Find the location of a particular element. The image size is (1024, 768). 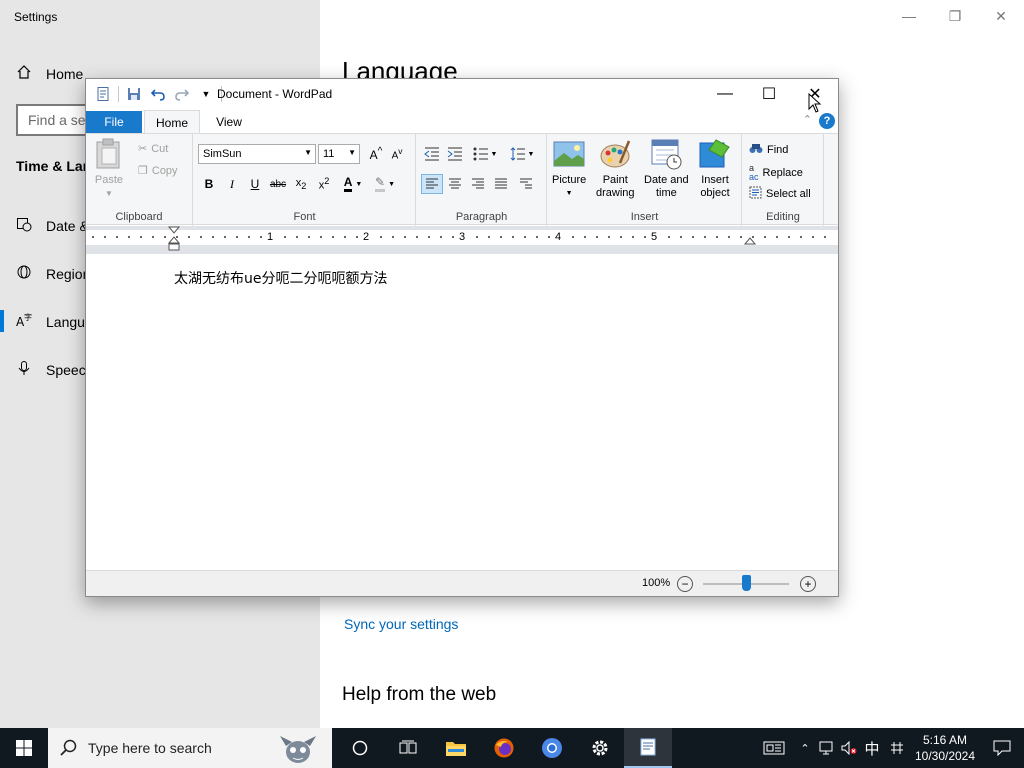

nav-item-speech: Speech is located at coordinates (54, 369).